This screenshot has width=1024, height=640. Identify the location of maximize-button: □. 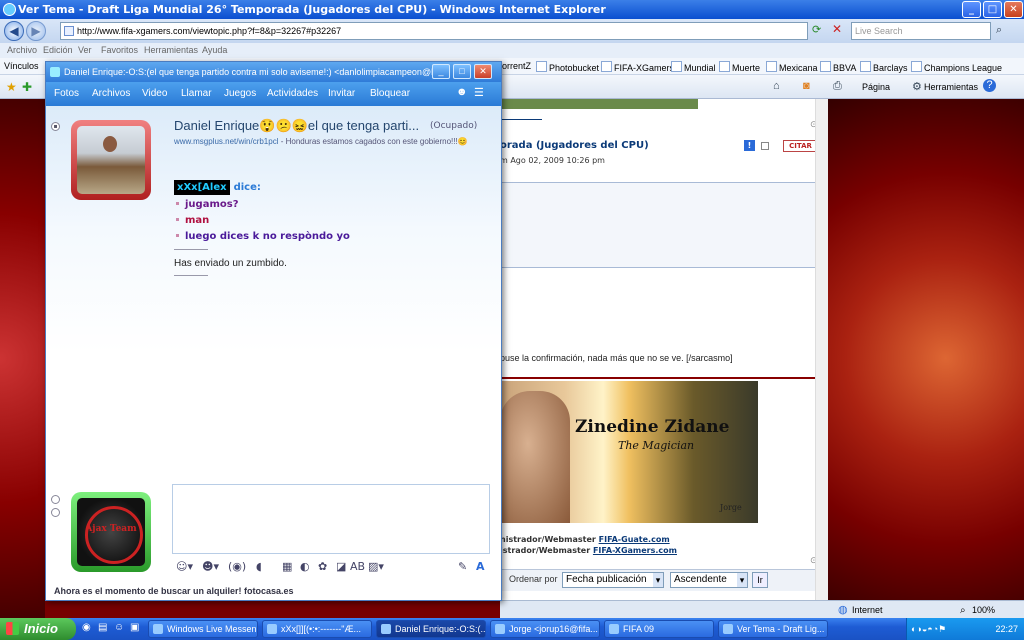
(992, 9).